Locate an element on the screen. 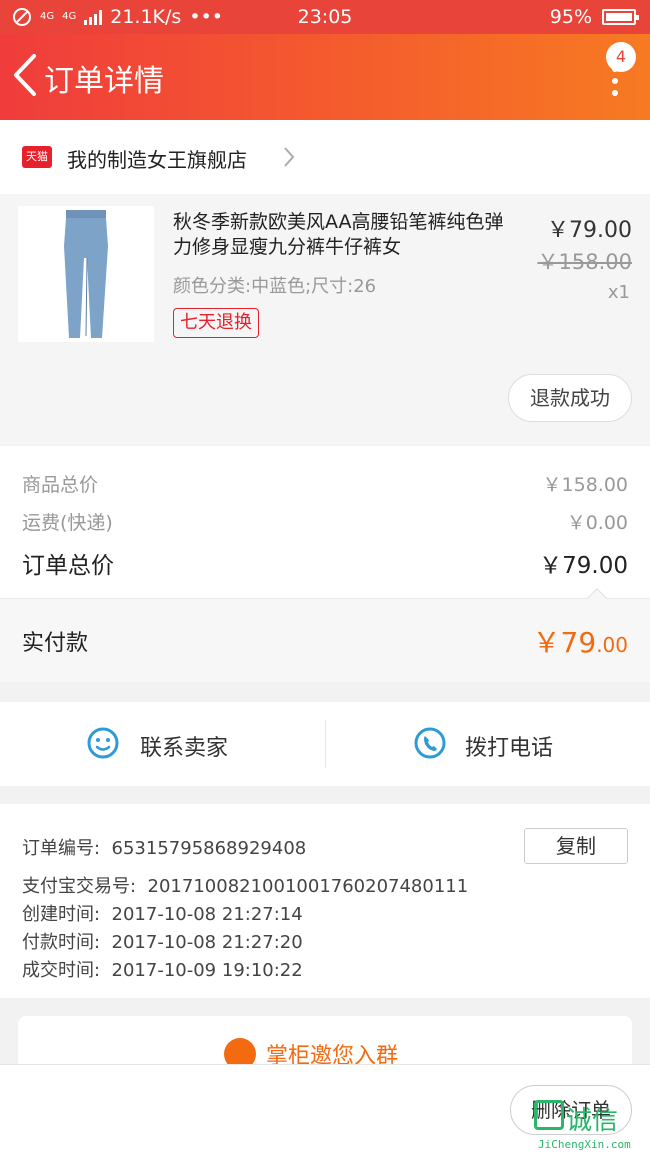 The width and height of the screenshot is (650, 1155). deal-time-line: 成交时间: 2017-10-09 19:10:22 is located at coordinates (162, 969).